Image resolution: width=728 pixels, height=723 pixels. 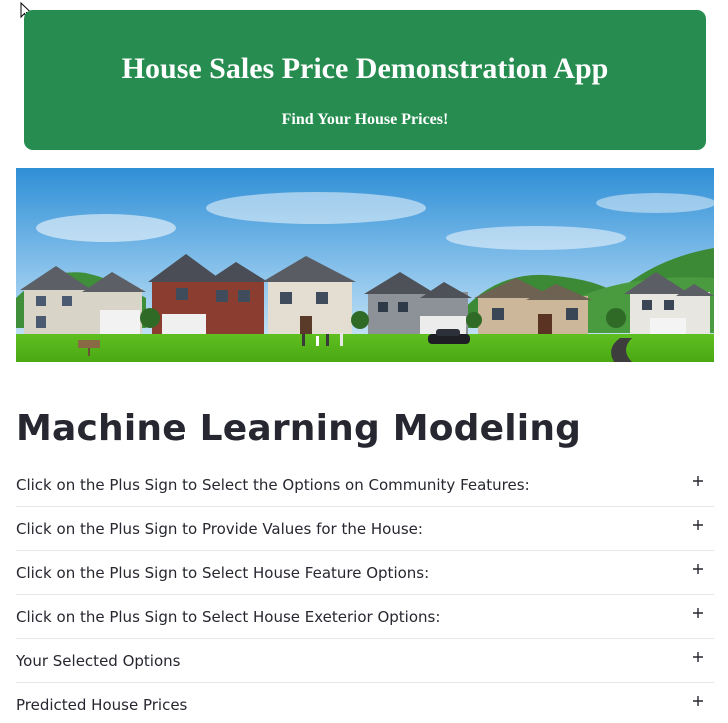 I want to click on app-title: House Sales Price Demonstration App, so click(x=365, y=68).